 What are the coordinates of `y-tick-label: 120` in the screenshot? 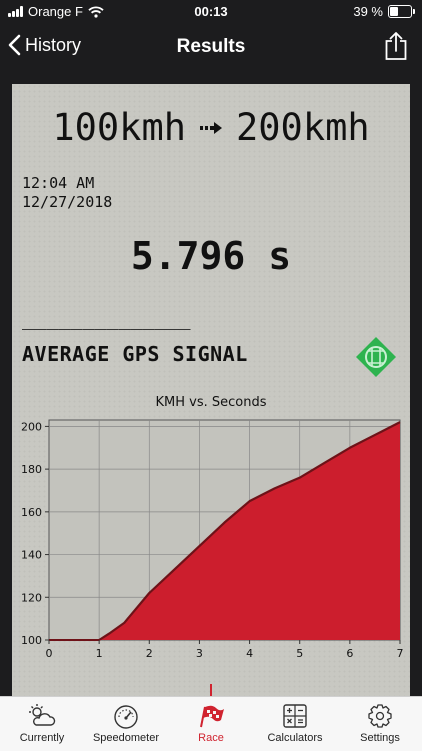 It's located at (31, 597).